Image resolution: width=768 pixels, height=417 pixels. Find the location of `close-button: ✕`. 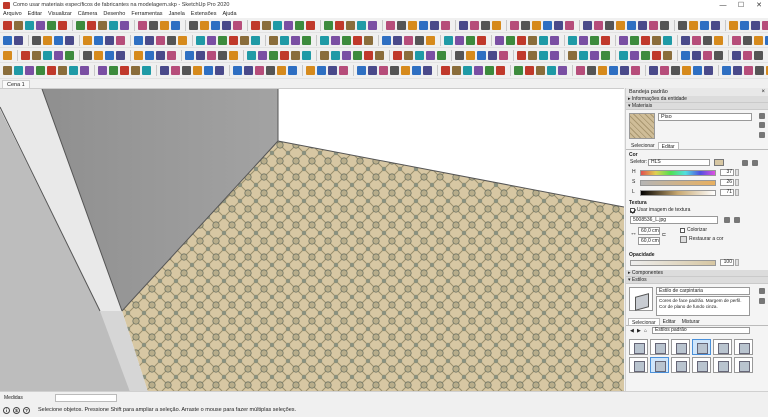

close-button: ✕ is located at coordinates (759, 5).